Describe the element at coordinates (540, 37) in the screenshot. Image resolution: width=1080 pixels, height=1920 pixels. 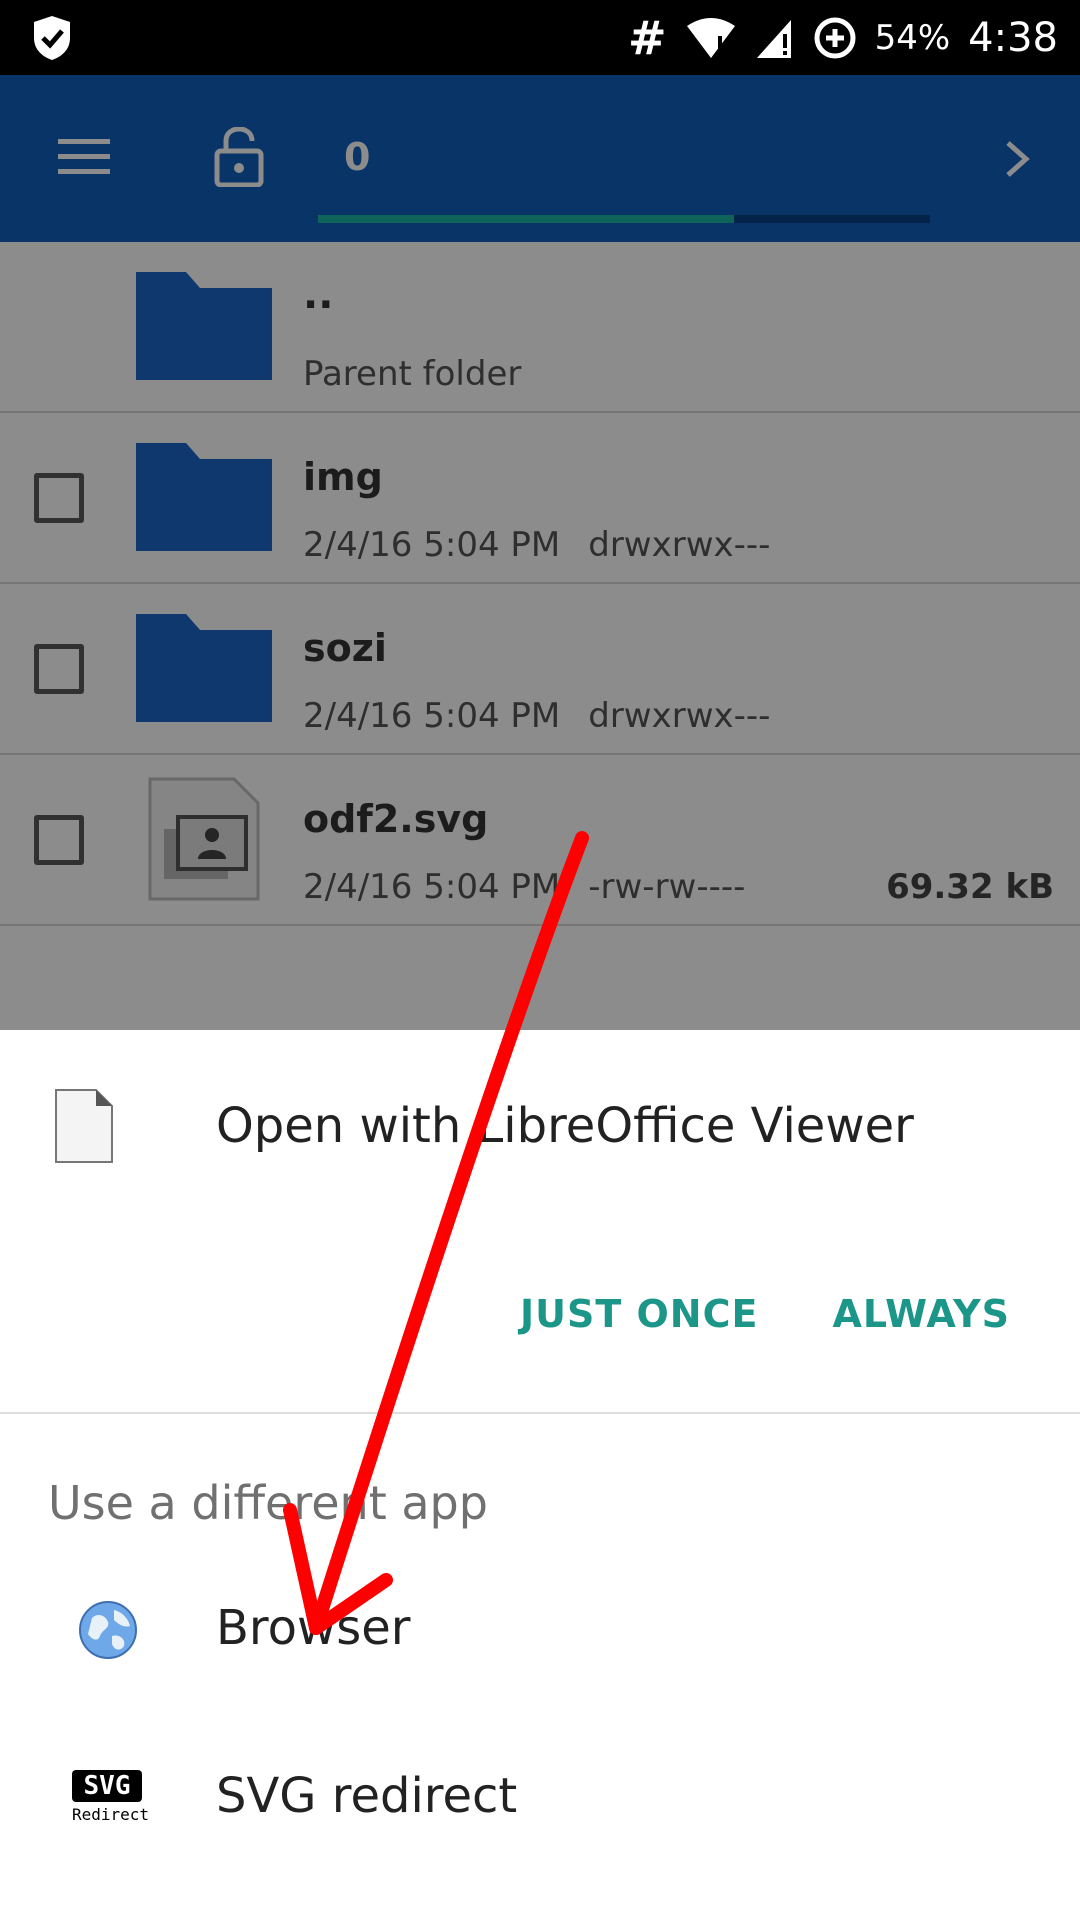
I see `status-bar: # 54% 4:38` at that location.